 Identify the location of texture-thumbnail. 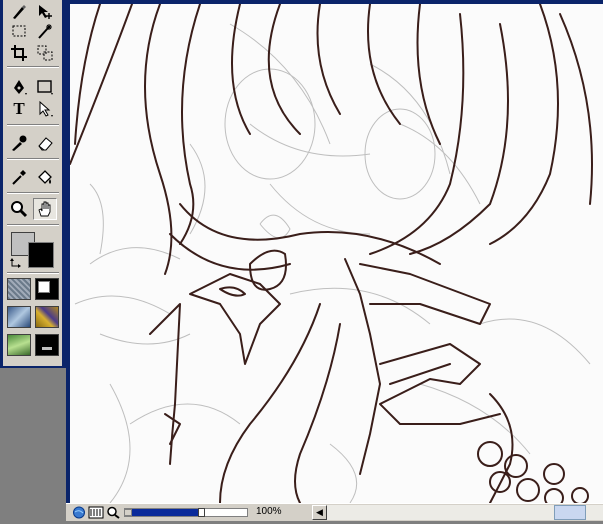
(19, 317).